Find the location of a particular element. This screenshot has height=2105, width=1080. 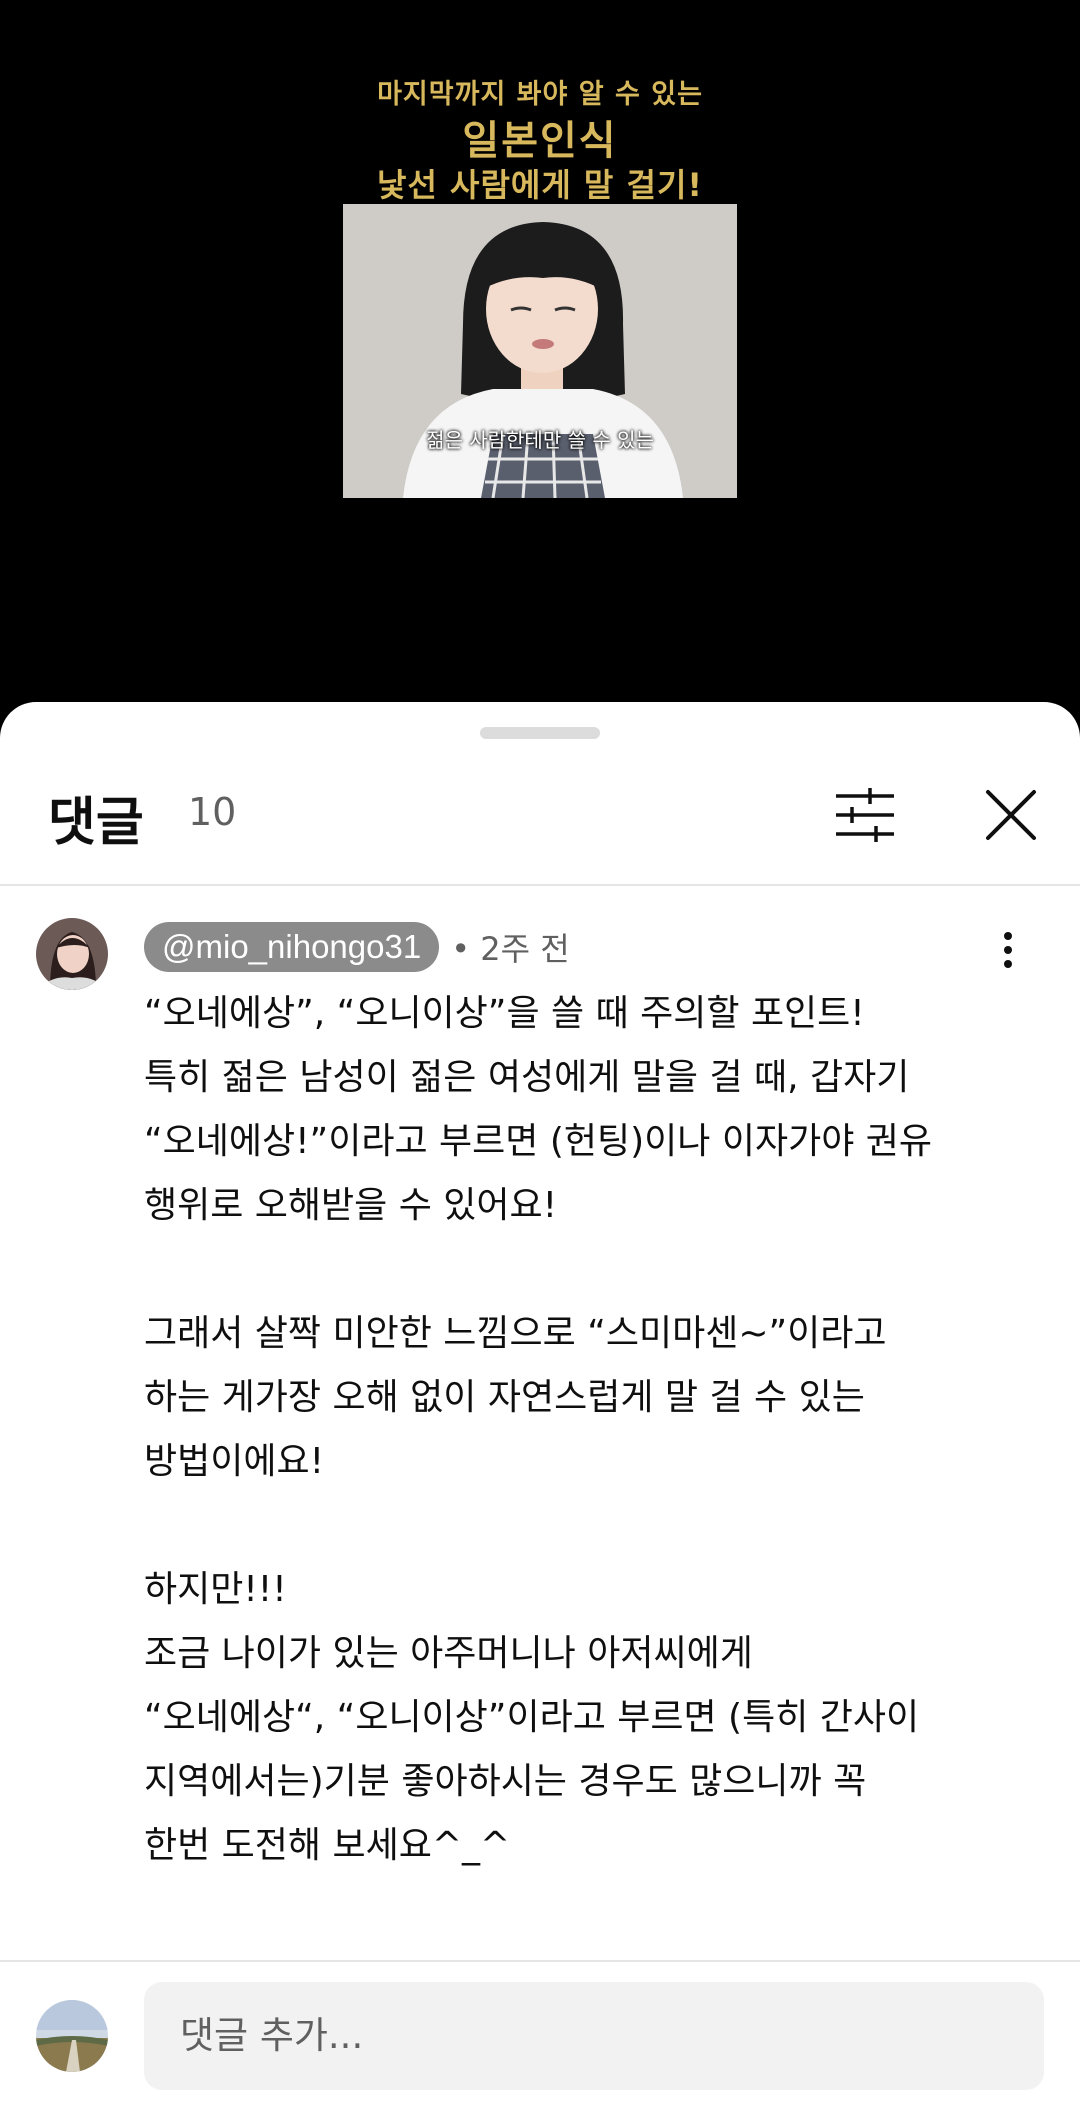

comment-meta: @mio_nihongo31 • 2주 전 is located at coordinates (357, 947).